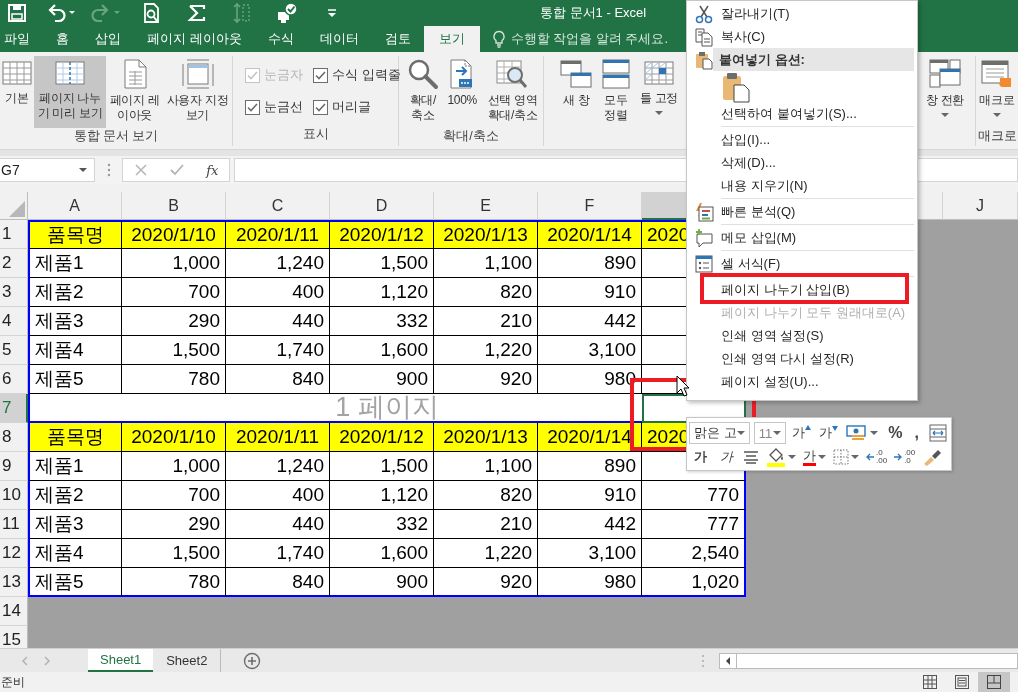  Describe the element at coordinates (14, 350) in the screenshot. I see `row-header: 5` at that location.